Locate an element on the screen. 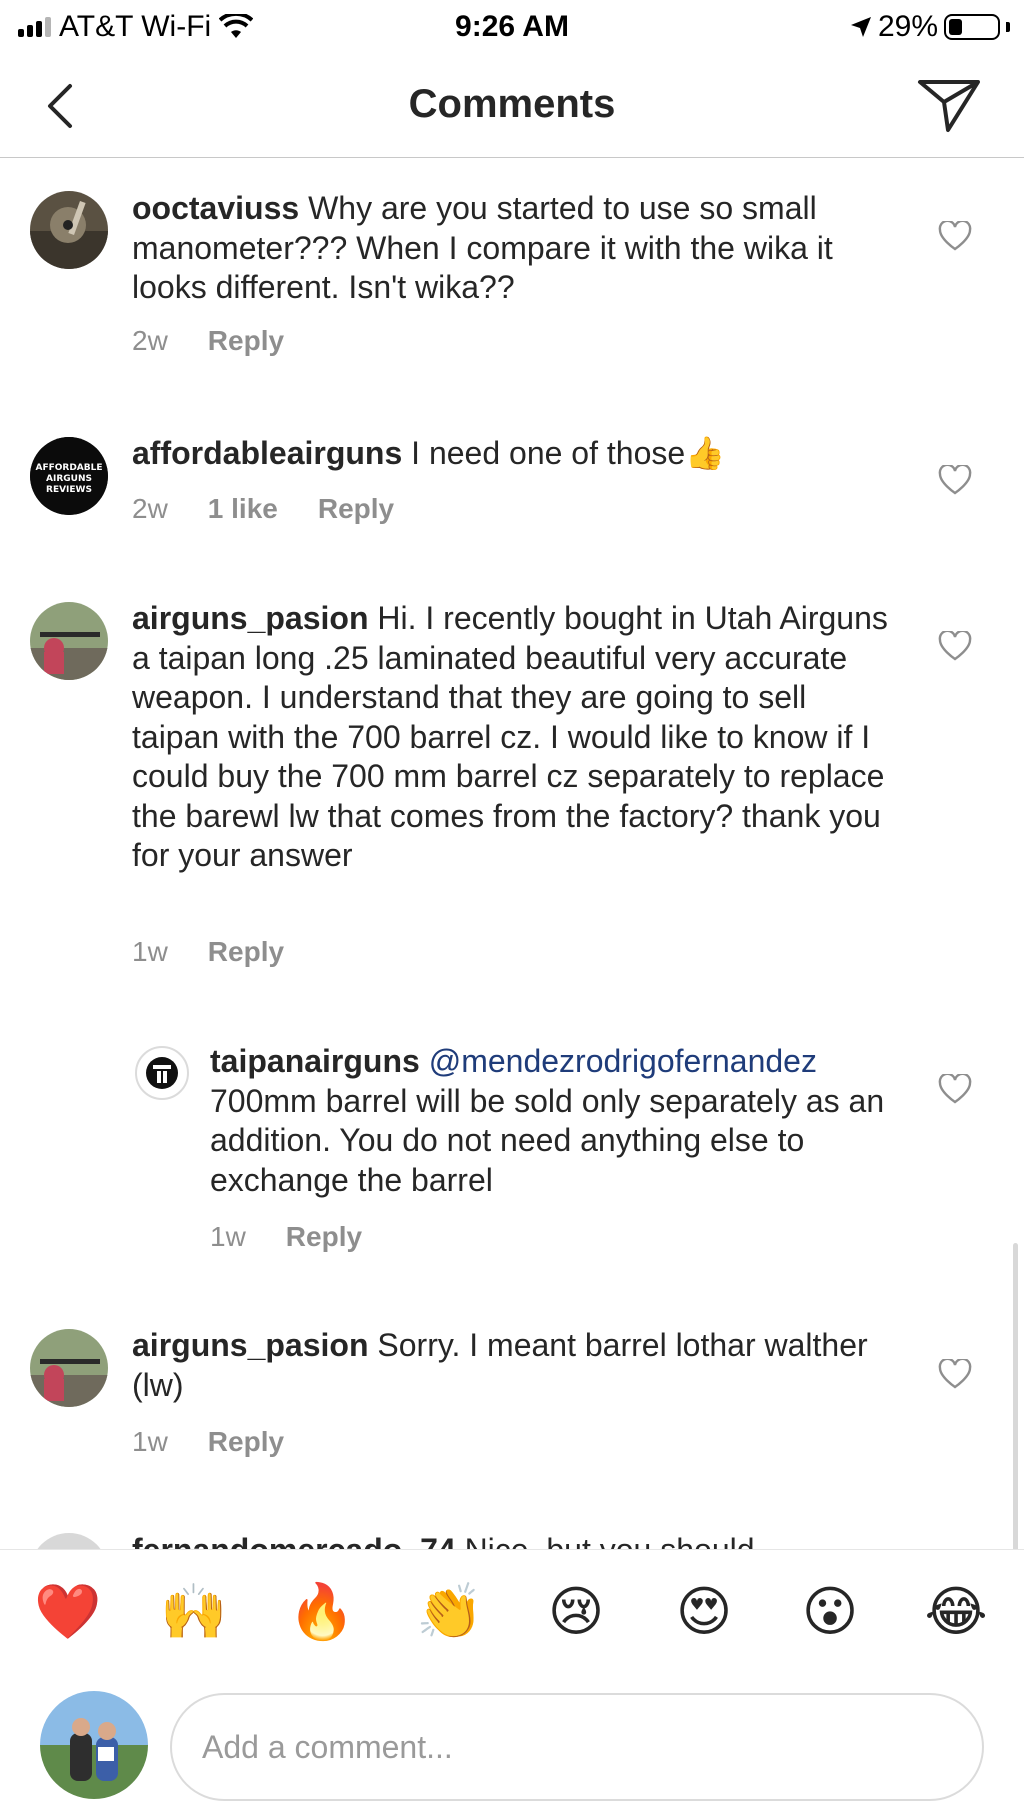  paper-plane-icon is located at coordinates (949, 106).